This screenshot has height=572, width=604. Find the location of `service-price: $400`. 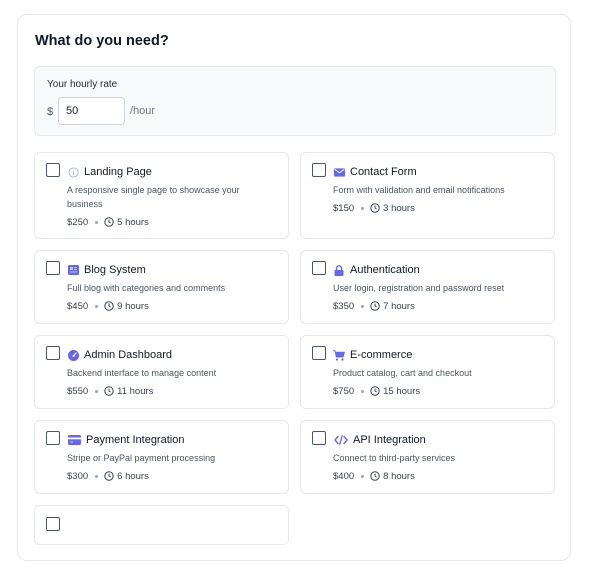

service-price: $400 is located at coordinates (344, 476).